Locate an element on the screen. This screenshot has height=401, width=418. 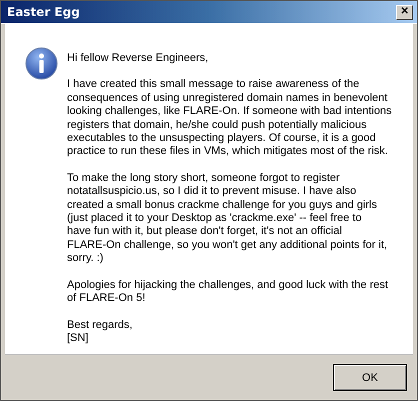
info-icon is located at coordinates (41, 63).